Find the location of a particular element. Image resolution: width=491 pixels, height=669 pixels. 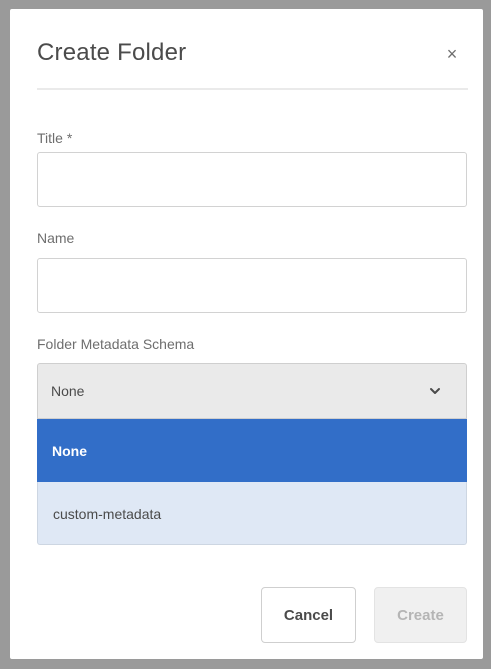

select-value: None is located at coordinates (68, 391).